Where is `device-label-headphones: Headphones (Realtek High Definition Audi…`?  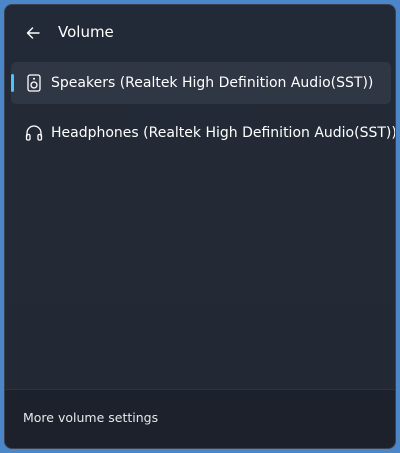
device-label-headphones: Headphones (Realtek High Definition Audi… is located at coordinates (223, 133).